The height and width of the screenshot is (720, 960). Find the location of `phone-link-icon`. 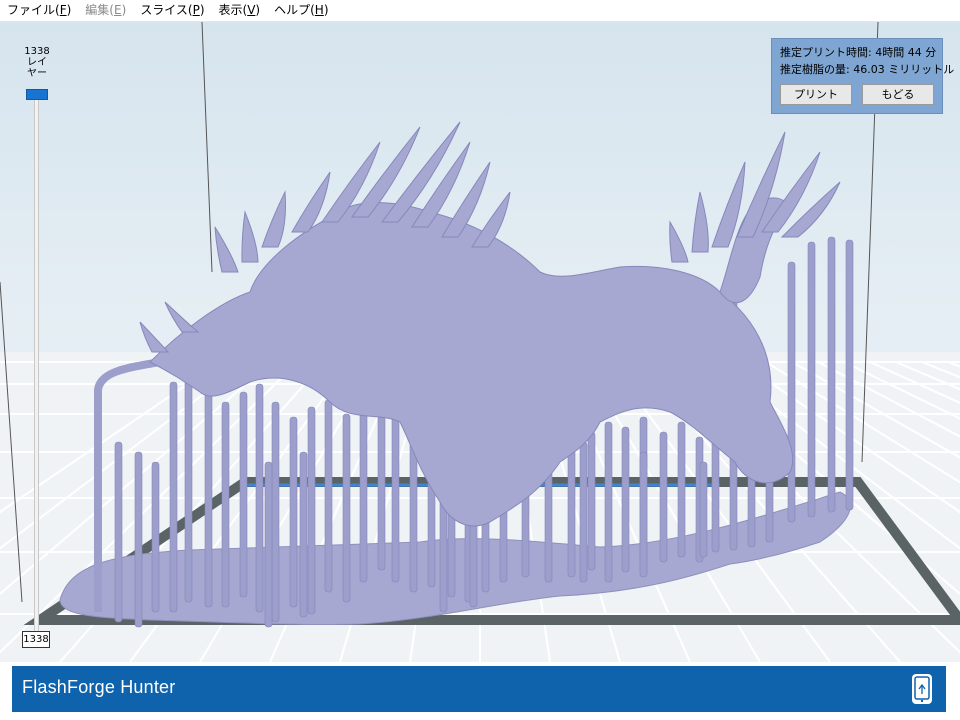

phone-link-icon is located at coordinates (922, 689).